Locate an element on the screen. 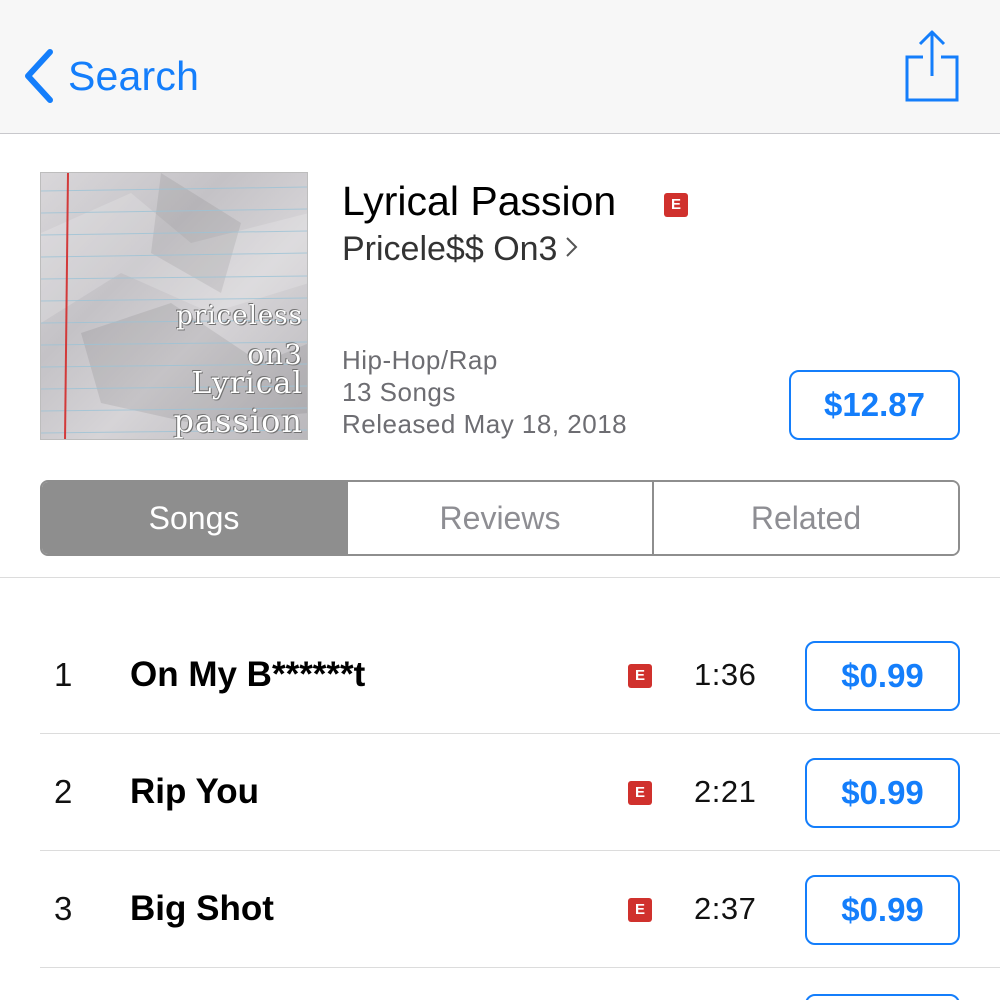  artist-name: Pricele$$ On3 is located at coordinates (450, 249).